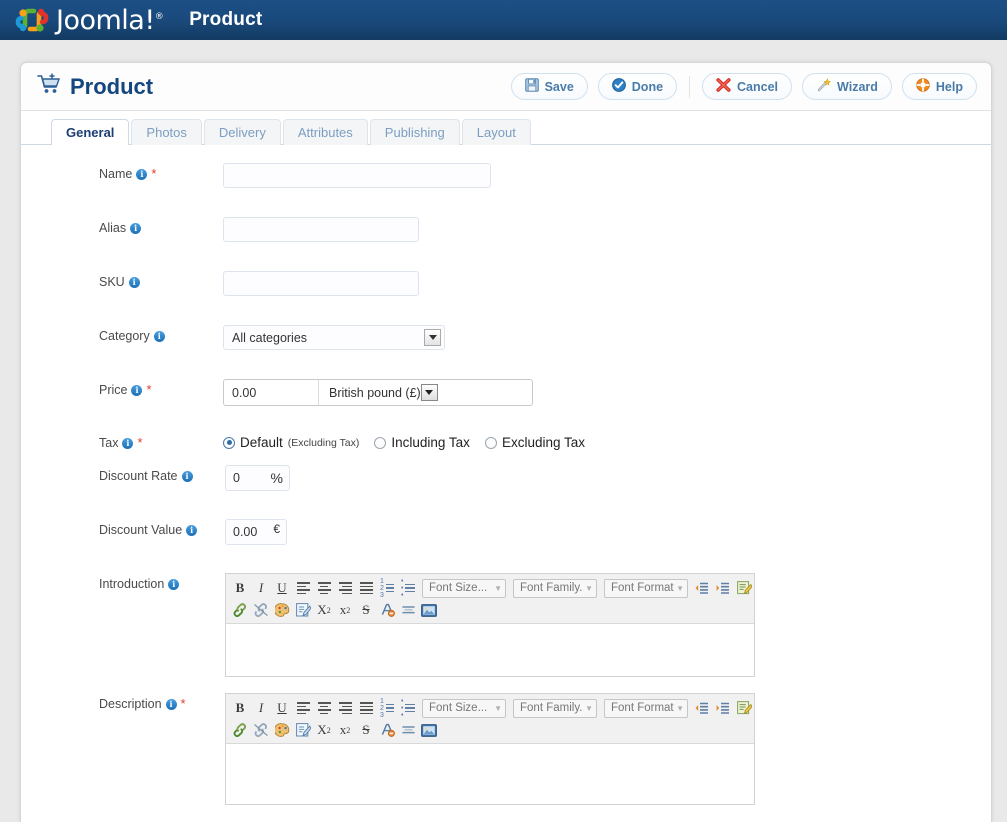  Describe the element at coordinates (559, 86) in the screenshot. I see `save-label: Save` at that location.